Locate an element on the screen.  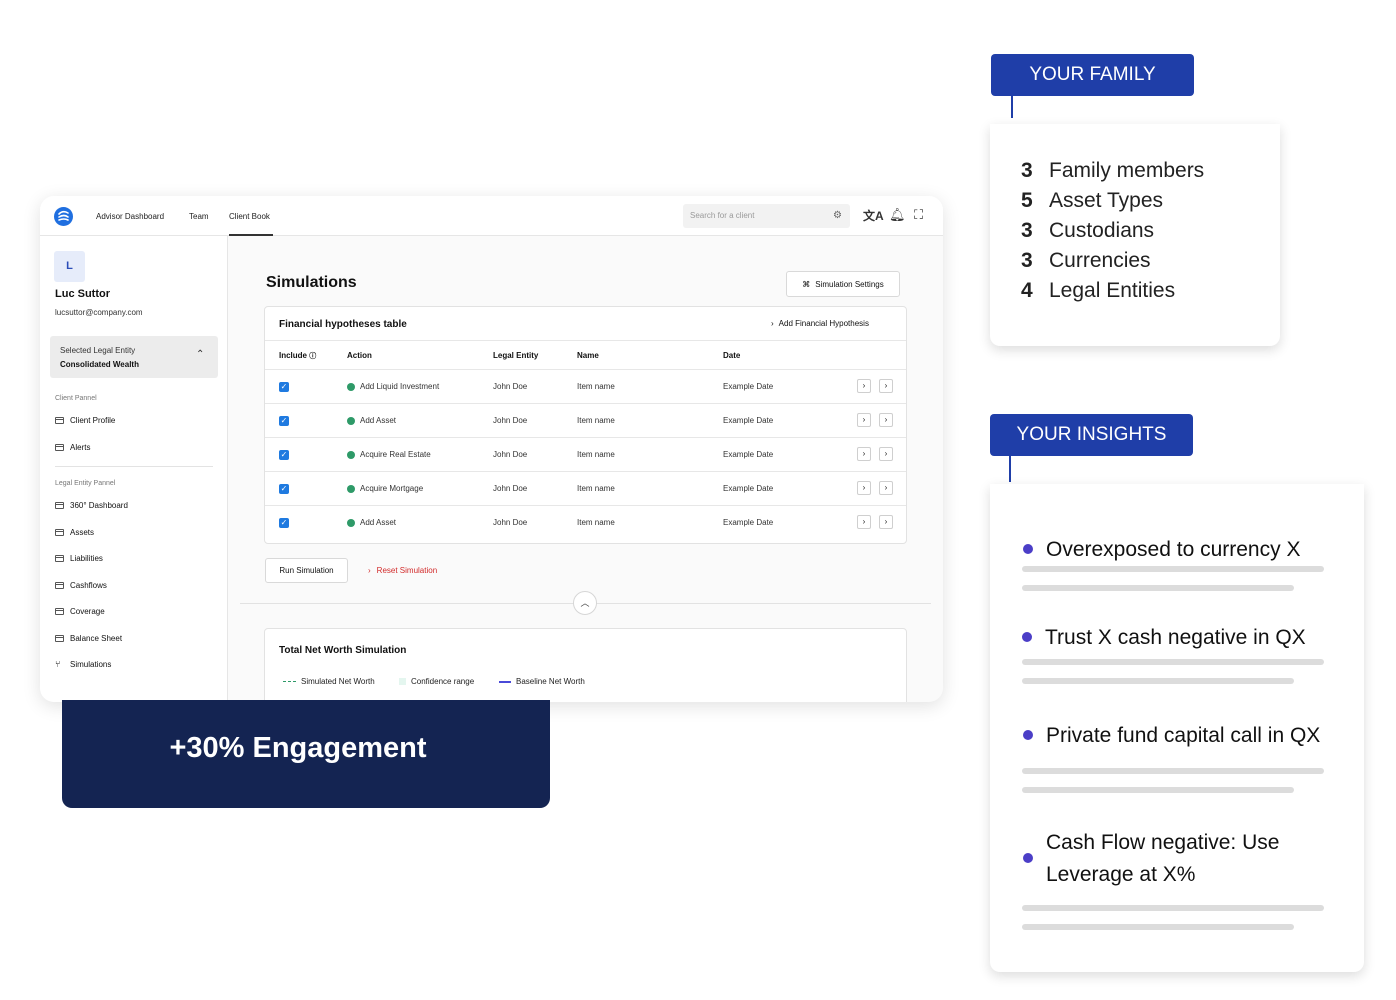
entity-select-value: Consolidated Wealth is located at coordinates (99, 364).